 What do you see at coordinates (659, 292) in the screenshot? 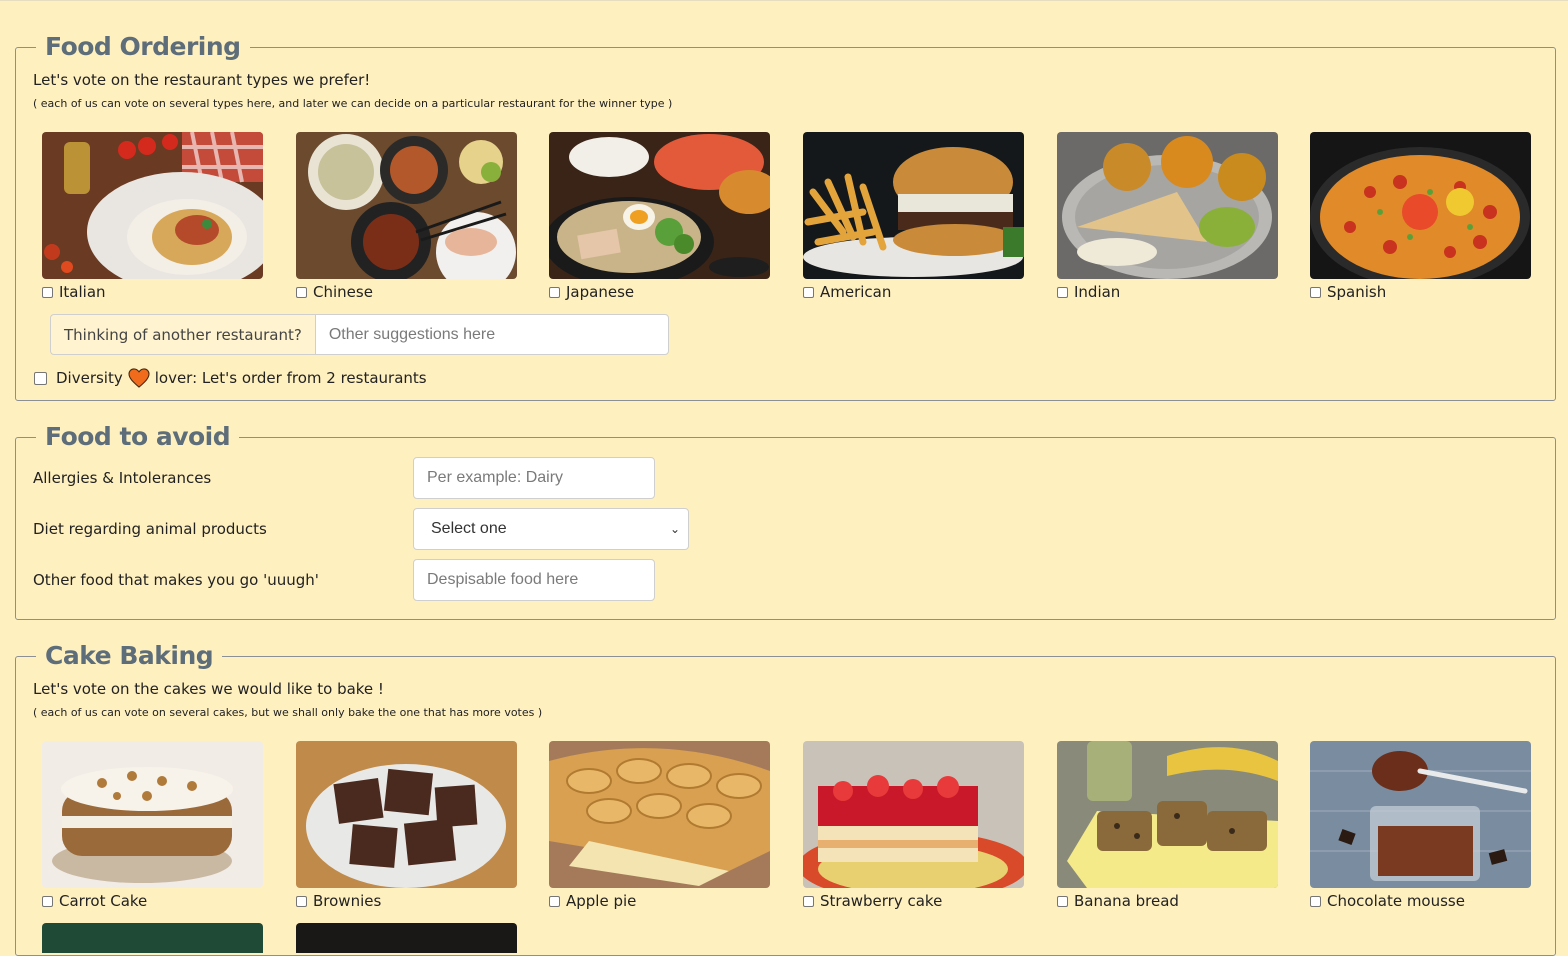
I see `option-japanese: Japanese` at bounding box center [659, 292].